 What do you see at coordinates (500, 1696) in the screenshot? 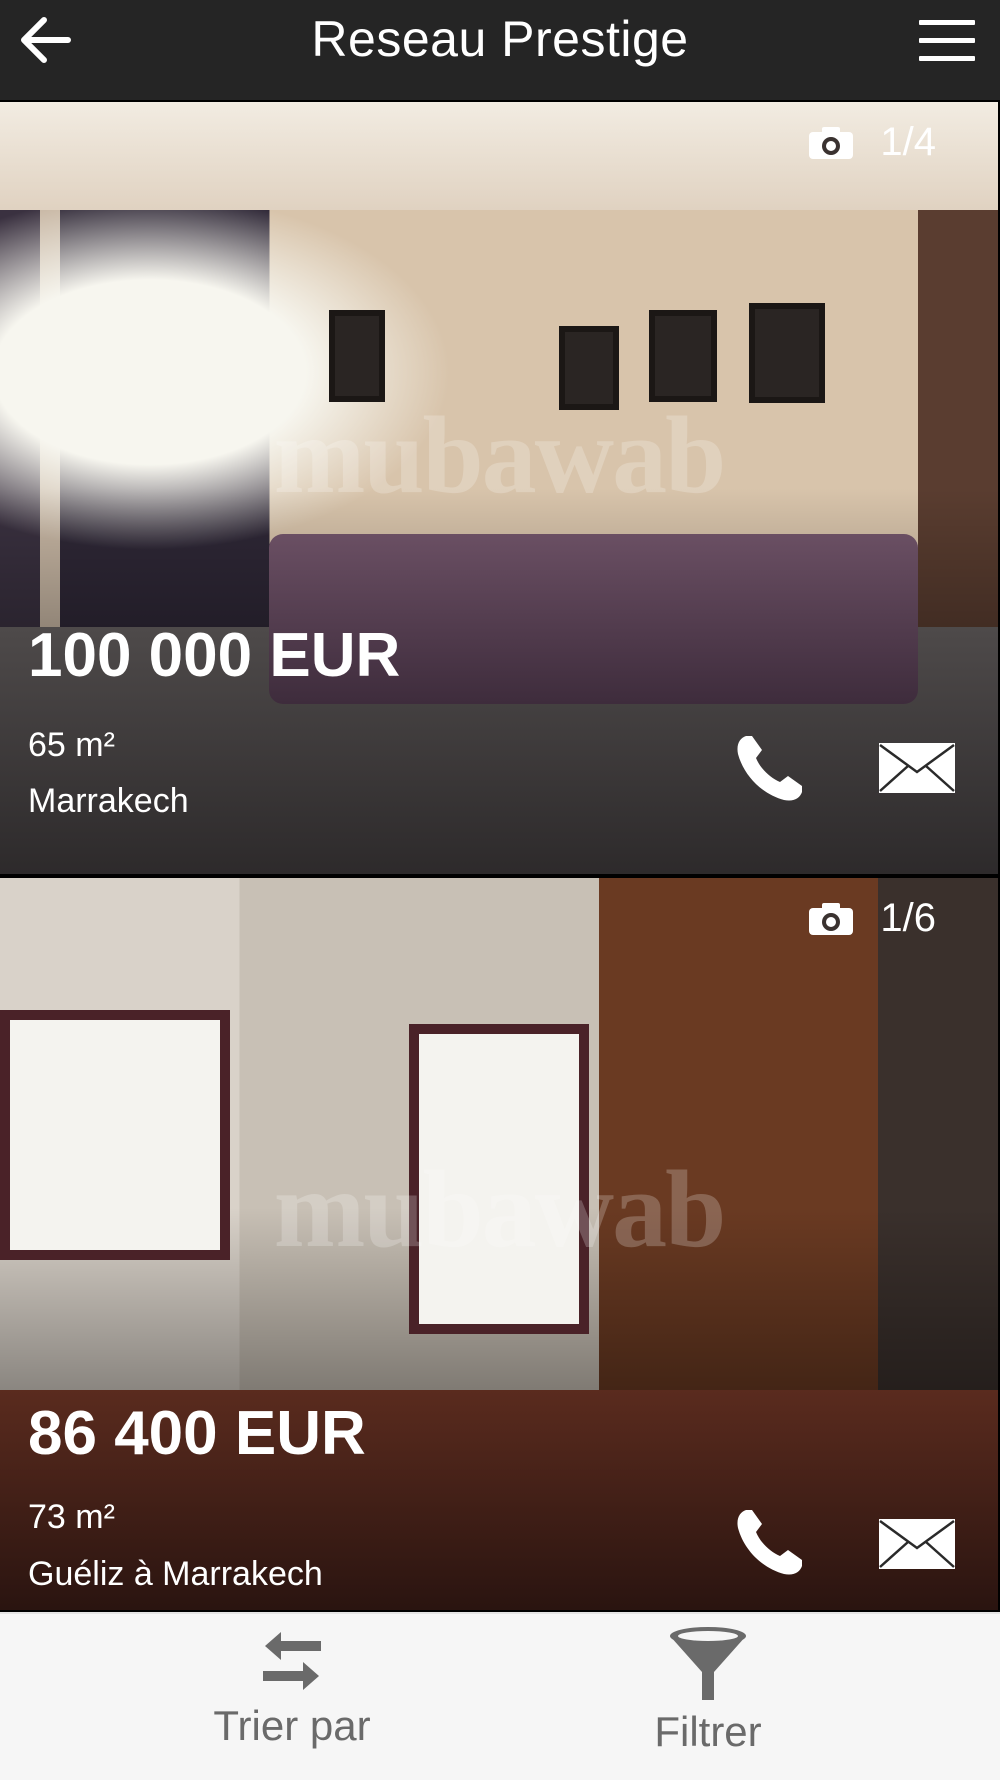
I see `bottom-toolbar: Trier par Filtrer` at bounding box center [500, 1696].